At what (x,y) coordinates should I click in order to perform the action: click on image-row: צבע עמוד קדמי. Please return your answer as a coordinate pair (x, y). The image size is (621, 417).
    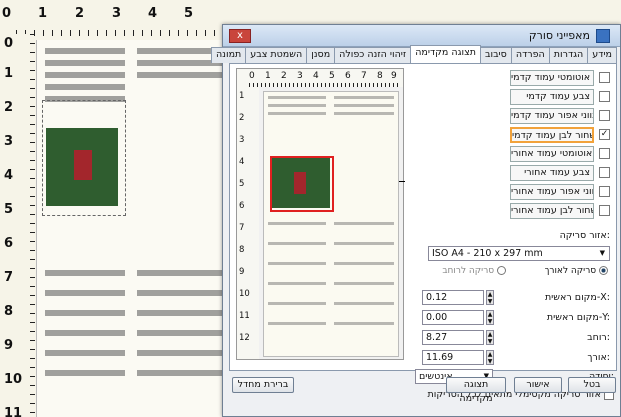
    Looking at the image, I should click on (510, 97).